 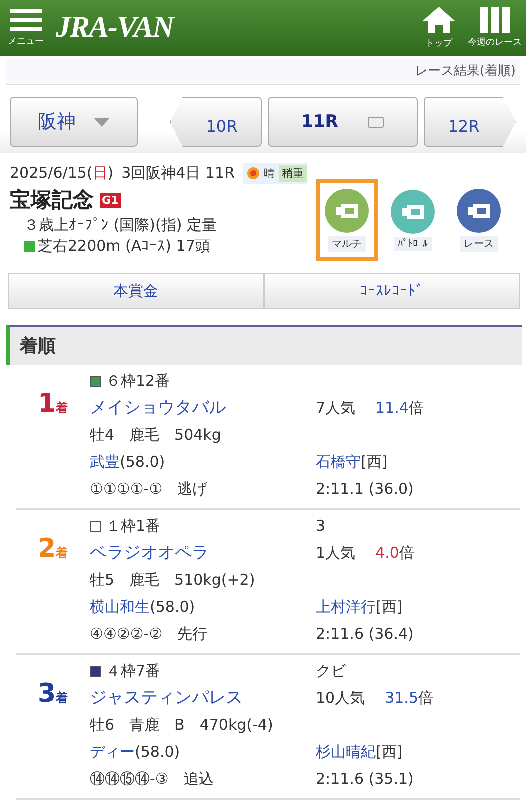 I want to click on sun-icon, so click(x=253, y=173).